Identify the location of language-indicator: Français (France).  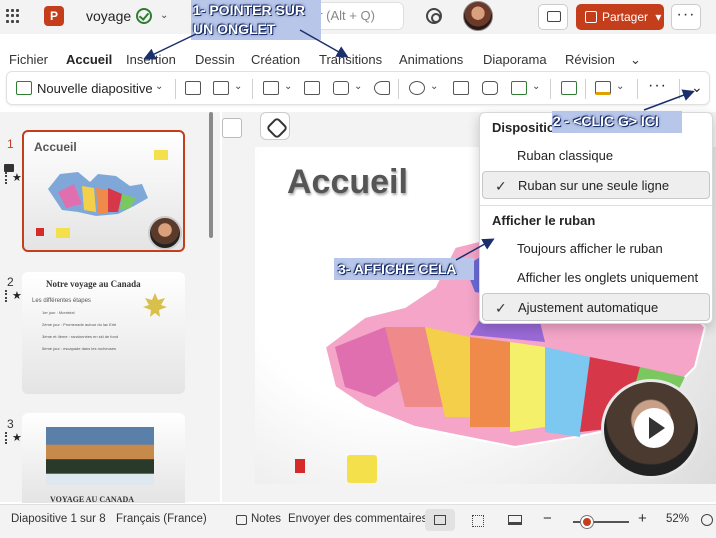
(161, 519).